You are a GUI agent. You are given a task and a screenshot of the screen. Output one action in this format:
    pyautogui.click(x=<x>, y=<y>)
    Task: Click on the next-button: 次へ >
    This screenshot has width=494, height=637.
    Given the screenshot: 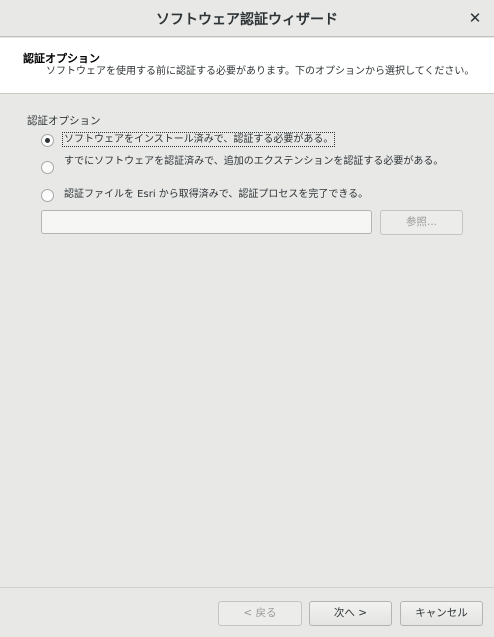 What is the action you would take?
    pyautogui.click(x=350, y=613)
    